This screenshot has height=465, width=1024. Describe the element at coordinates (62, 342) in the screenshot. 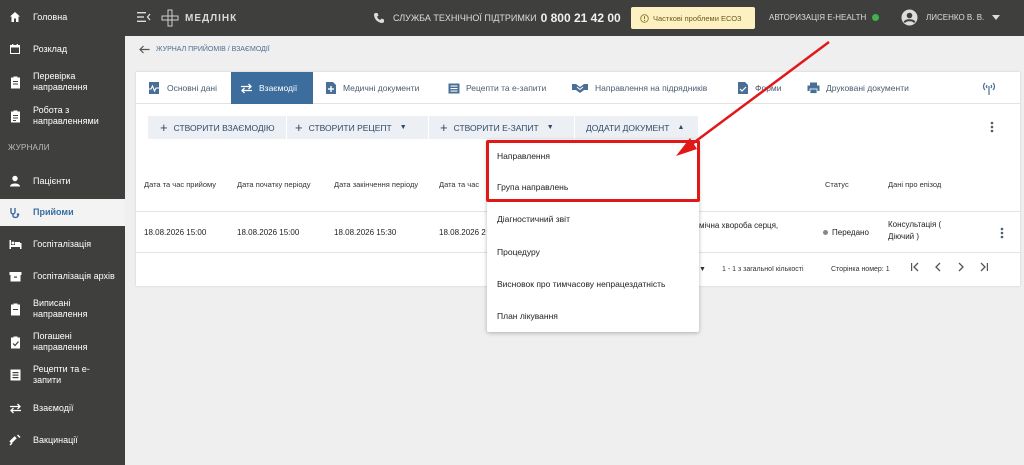

I see `sidebar-item-repaid-referrals: Погашені направлення` at that location.